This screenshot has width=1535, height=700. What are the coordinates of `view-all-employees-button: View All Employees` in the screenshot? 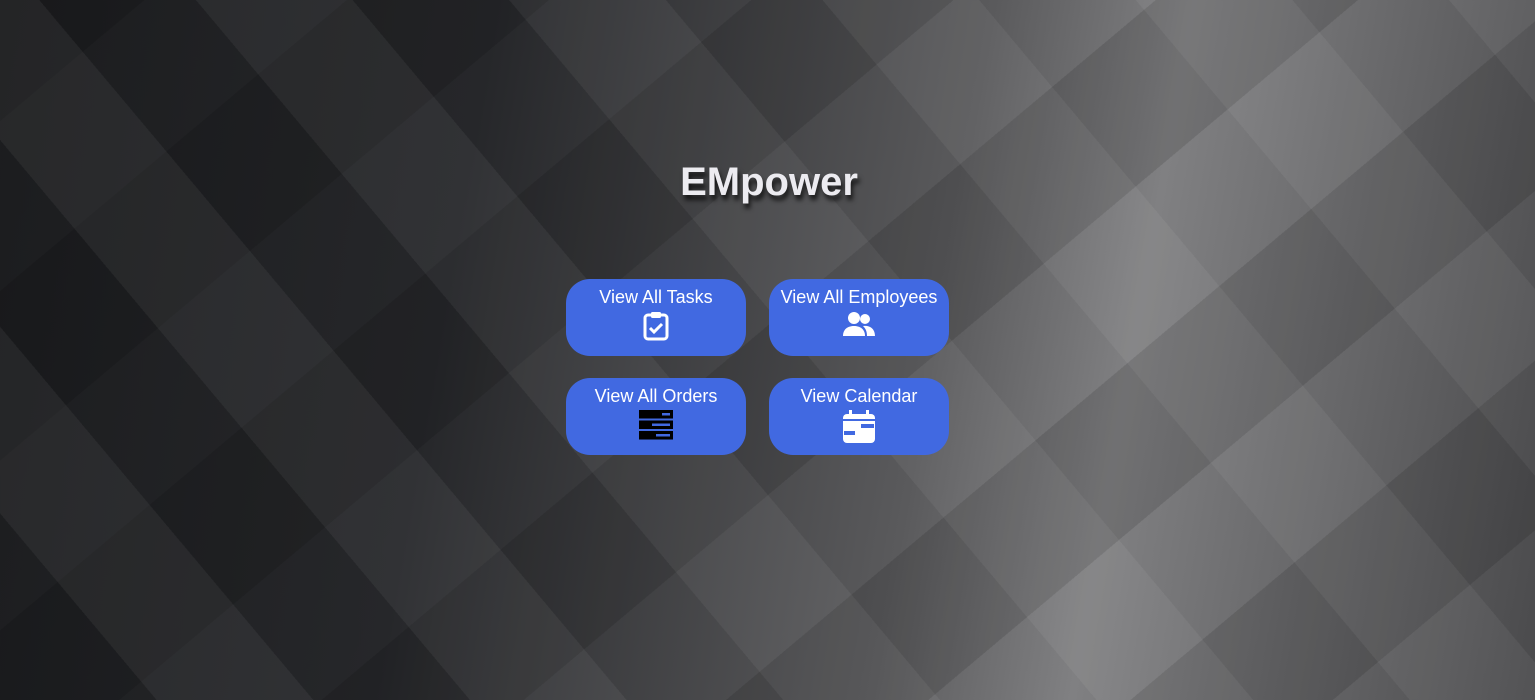 It's located at (859, 317).